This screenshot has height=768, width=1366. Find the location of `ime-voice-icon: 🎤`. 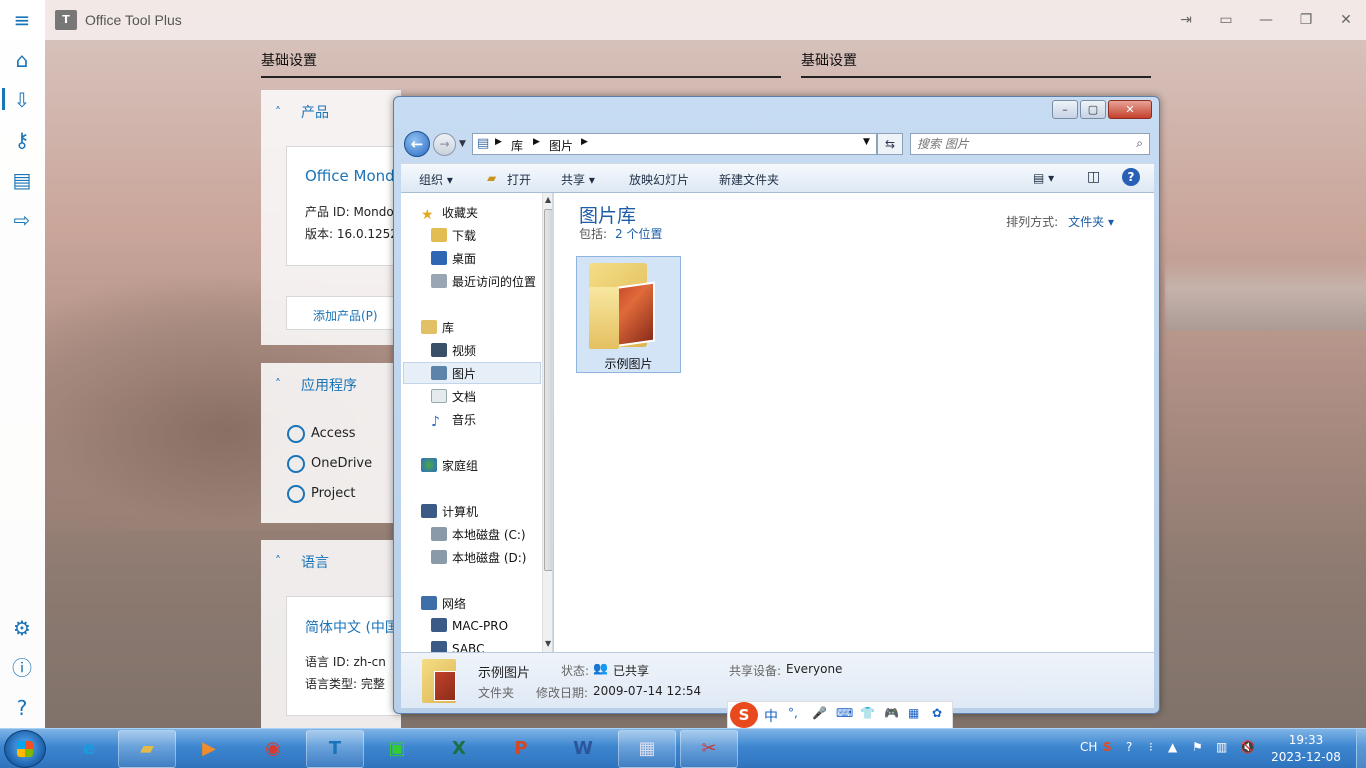

ime-voice-icon: 🎤 is located at coordinates (819, 713).